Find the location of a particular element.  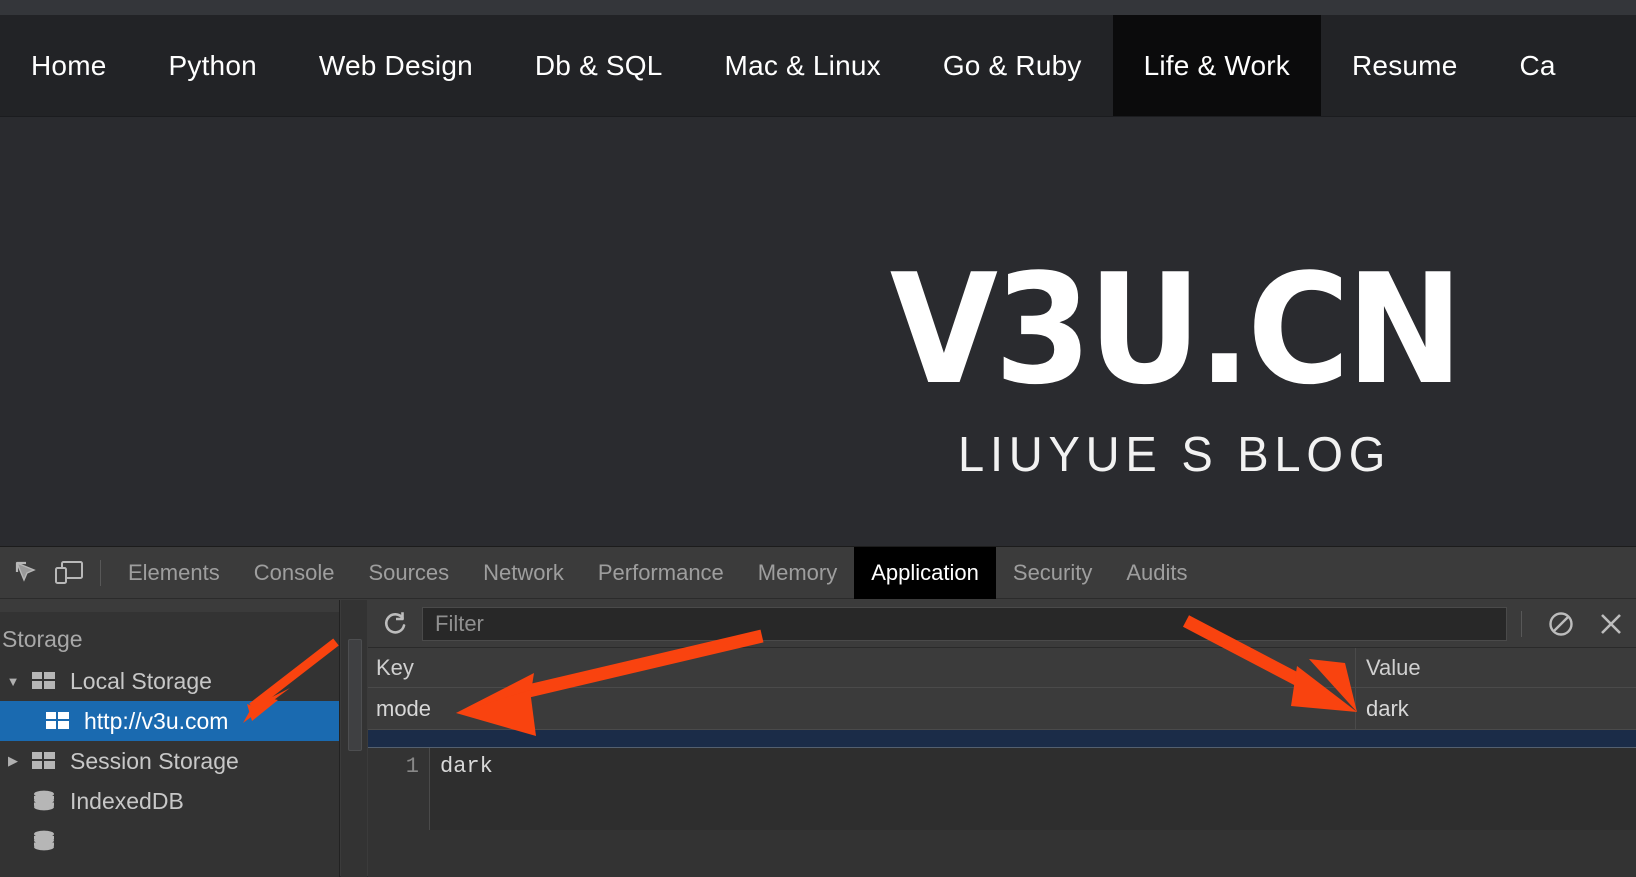

nav-item-ca: Ca is located at coordinates (1537, 65).